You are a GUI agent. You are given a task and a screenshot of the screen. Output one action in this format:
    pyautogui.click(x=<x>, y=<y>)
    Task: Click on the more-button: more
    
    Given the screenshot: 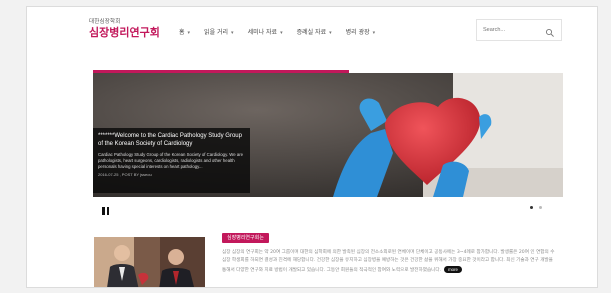 What is the action you would take?
    pyautogui.click(x=453, y=269)
    